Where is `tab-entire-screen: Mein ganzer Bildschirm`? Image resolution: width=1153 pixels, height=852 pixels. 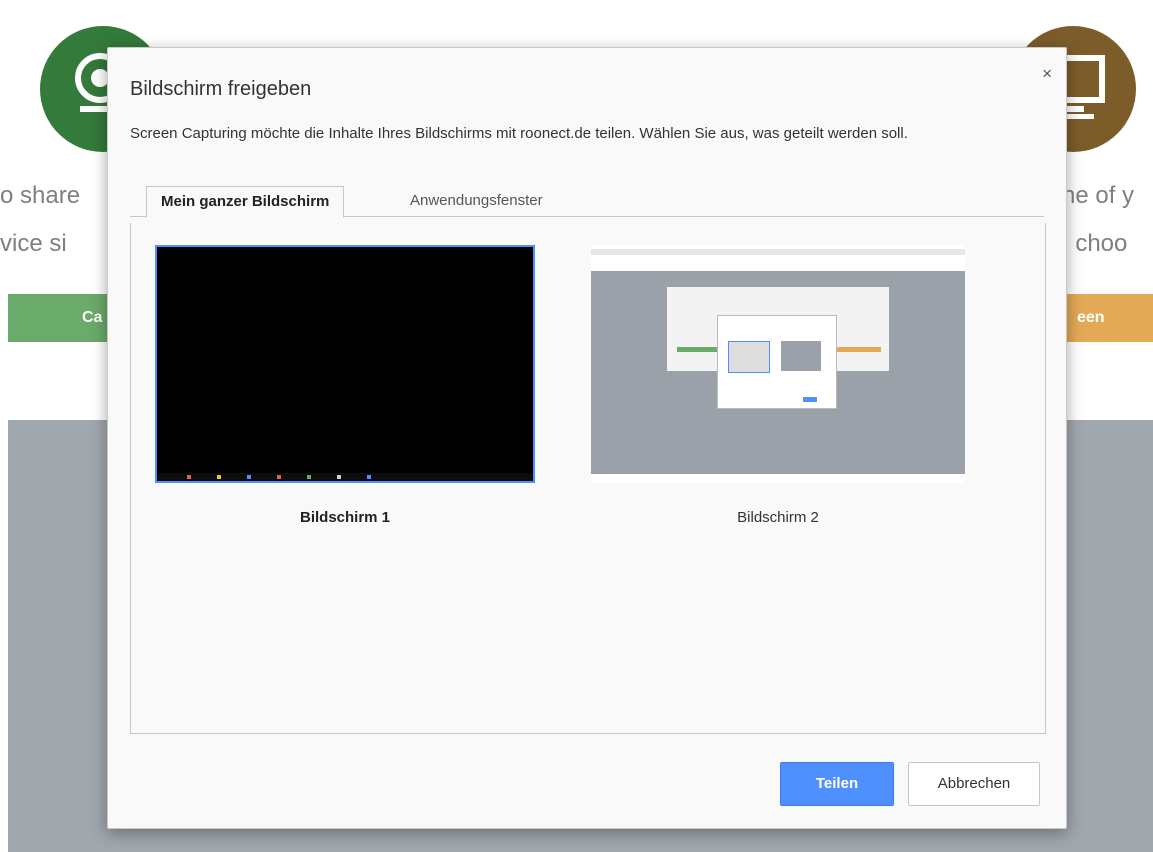
tab-entire-screen: Mein ganzer Bildschirm is located at coordinates (245, 202).